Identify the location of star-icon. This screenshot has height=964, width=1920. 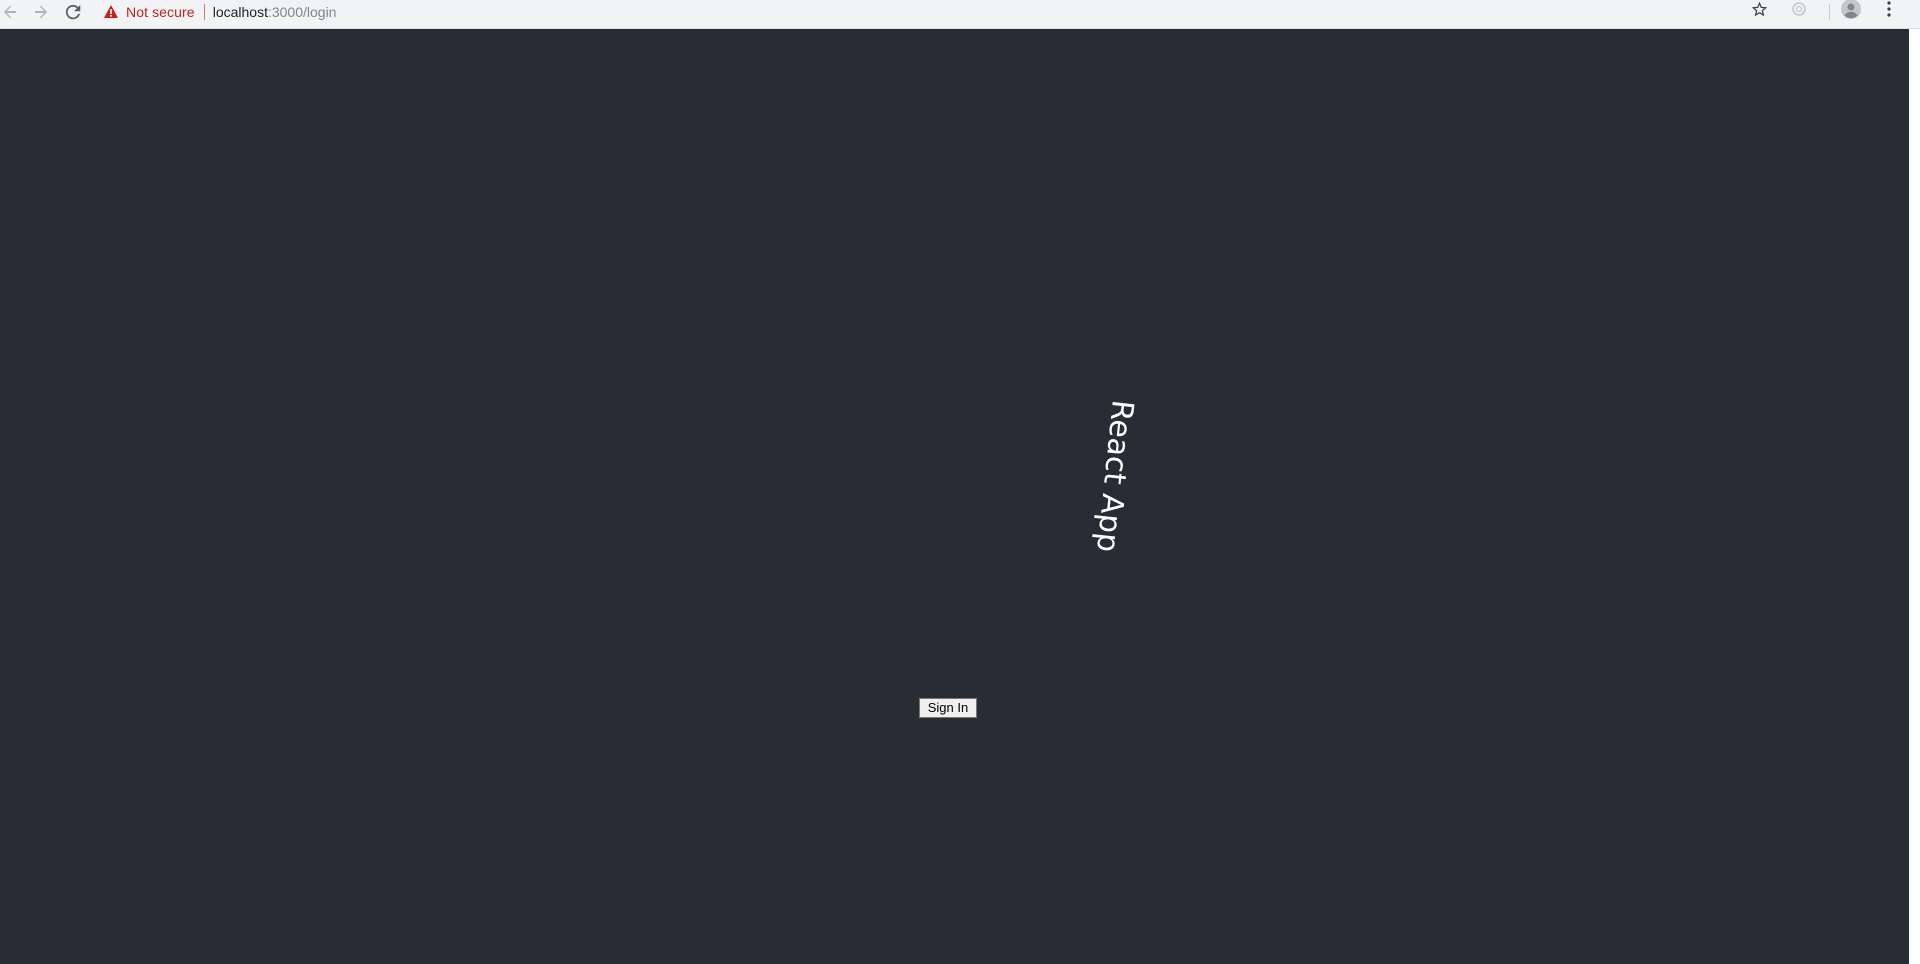
(1759, 11).